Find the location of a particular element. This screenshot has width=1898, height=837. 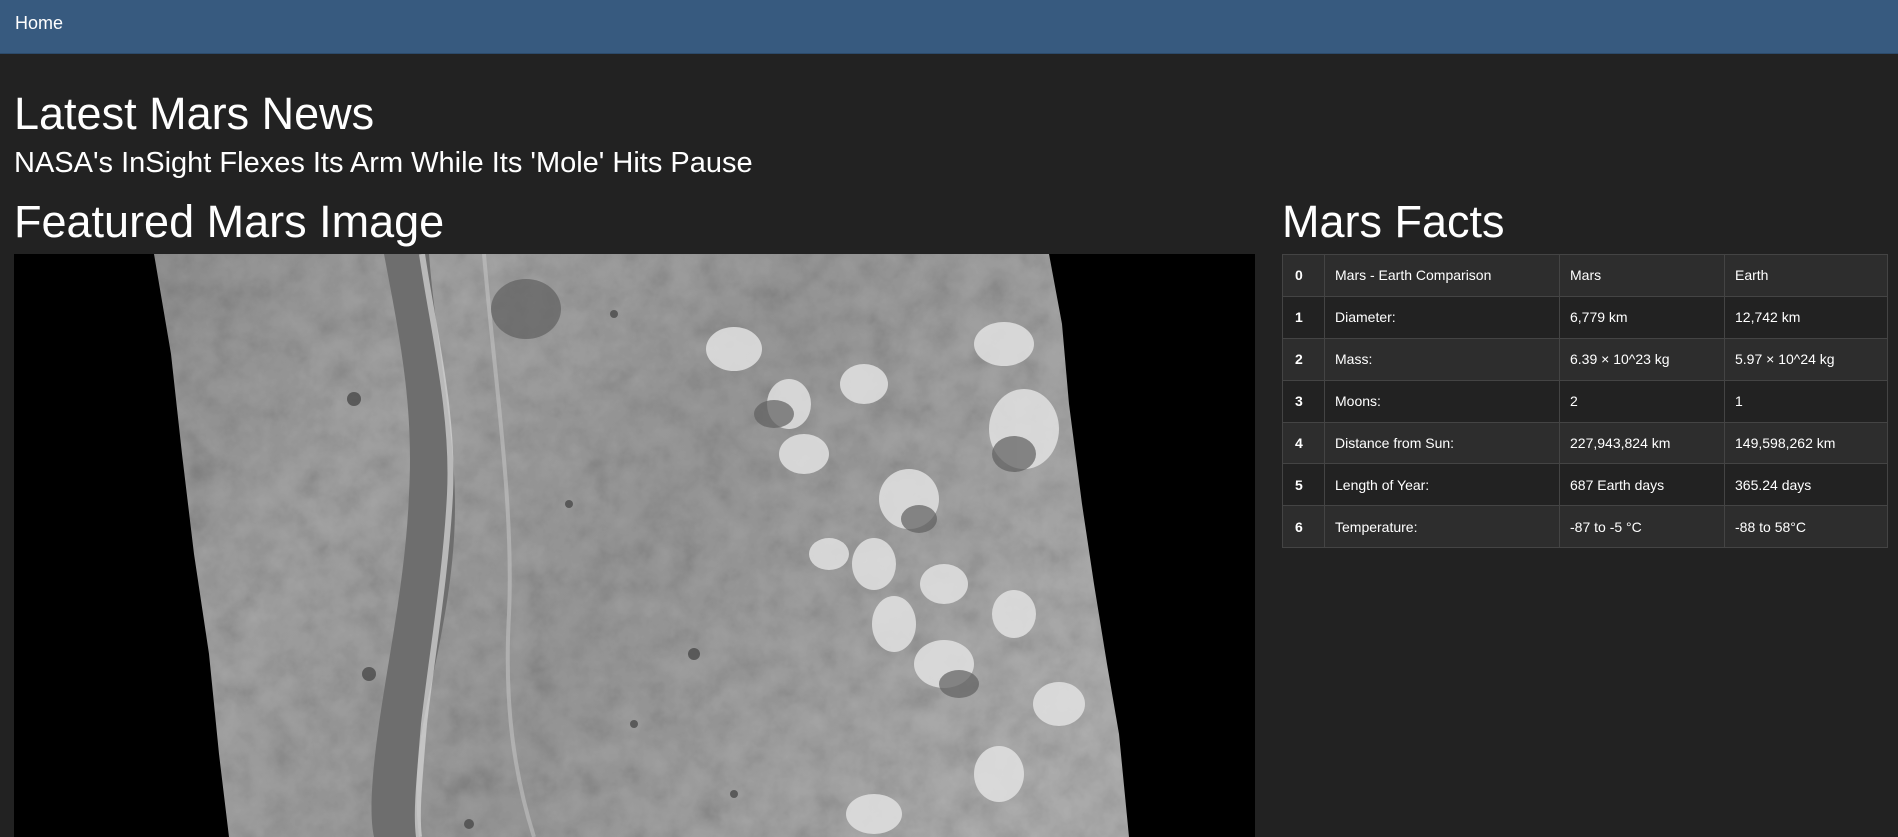

fact-label: Temperature: is located at coordinates (1442, 527).